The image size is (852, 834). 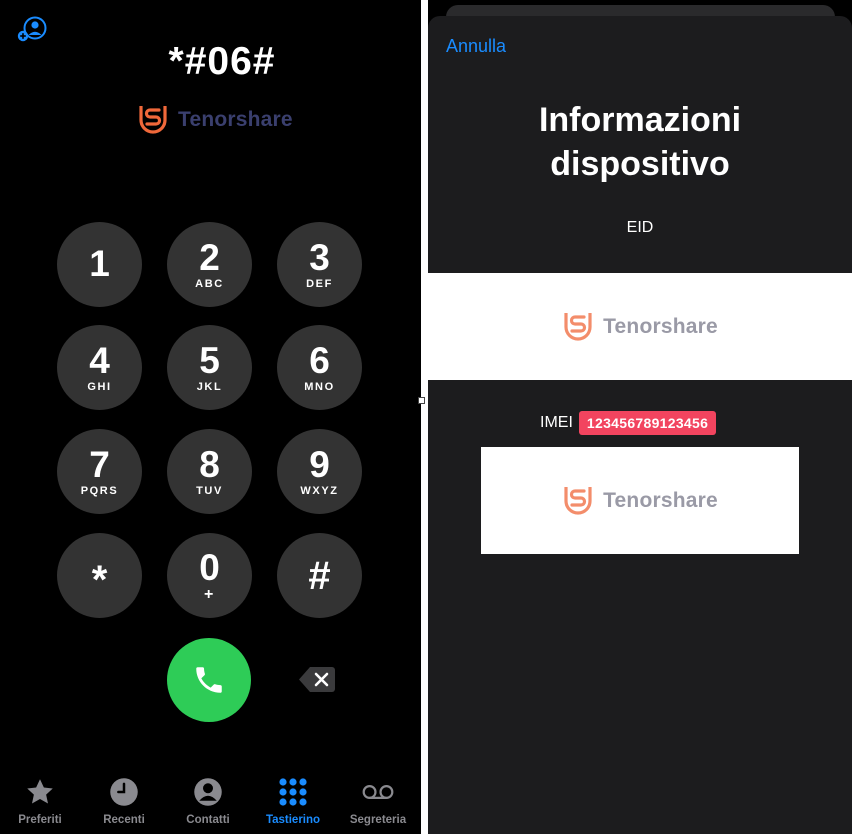 I want to click on star-icon, so click(x=40, y=792).